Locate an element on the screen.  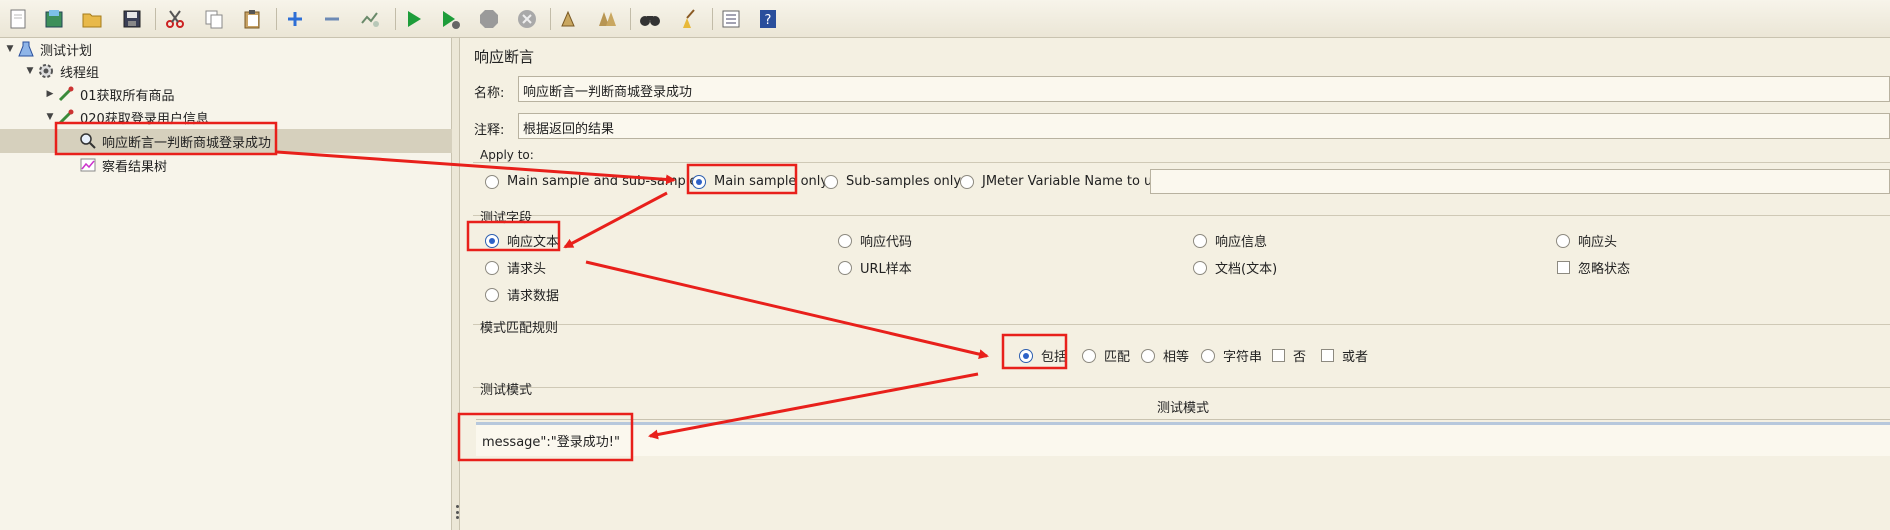
tree-item-view-results-tree: 察看结果树 is located at coordinates (122, 165).